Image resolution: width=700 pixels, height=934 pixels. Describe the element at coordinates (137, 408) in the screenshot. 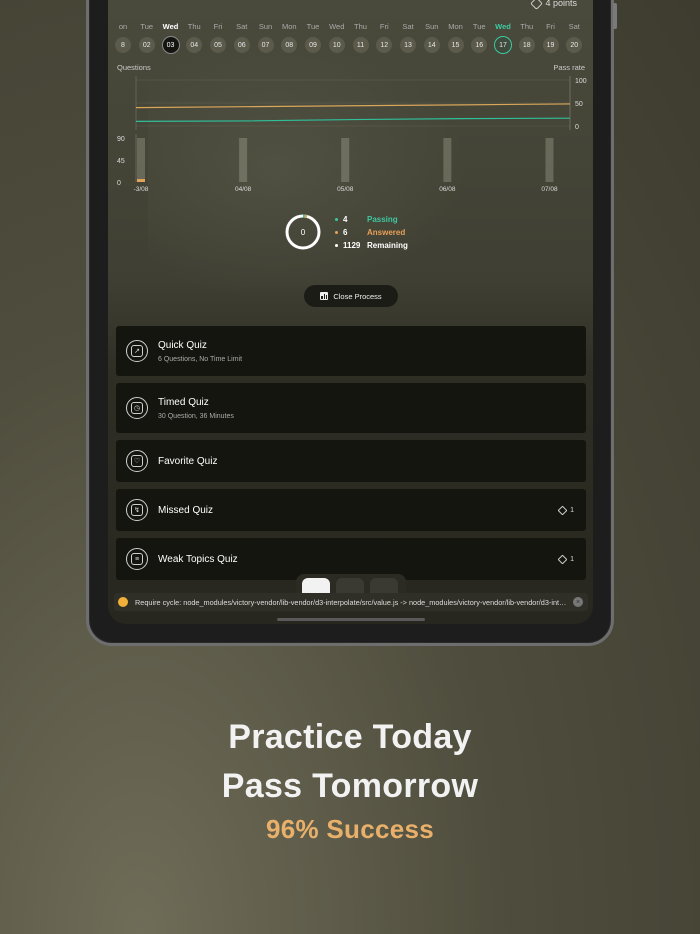

I see `clock-icon: ◷` at that location.